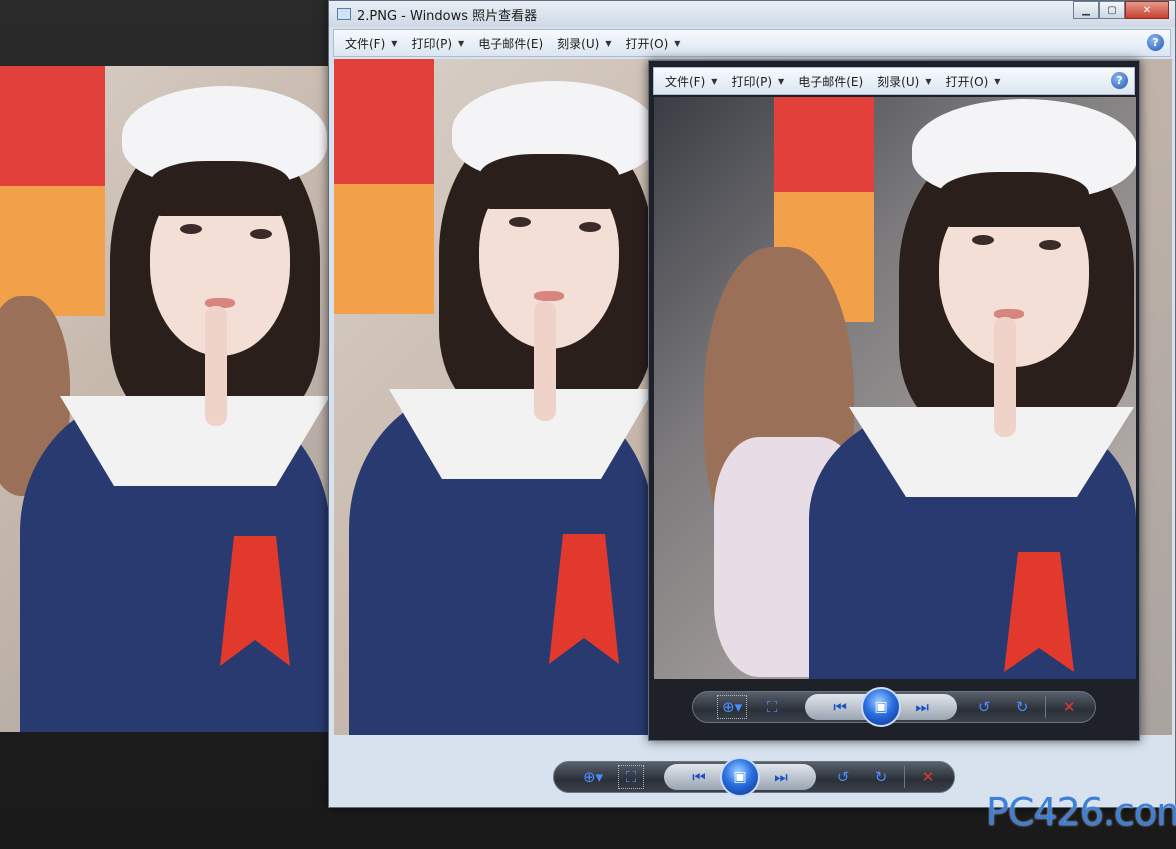 This screenshot has width=1176, height=849. I want to click on menu-bar: 文件(F) ▼ 打印(P) ▼ 电子邮件(E) 刻录(U) ▼ 打开(O) ▼ ?, so click(752, 43).